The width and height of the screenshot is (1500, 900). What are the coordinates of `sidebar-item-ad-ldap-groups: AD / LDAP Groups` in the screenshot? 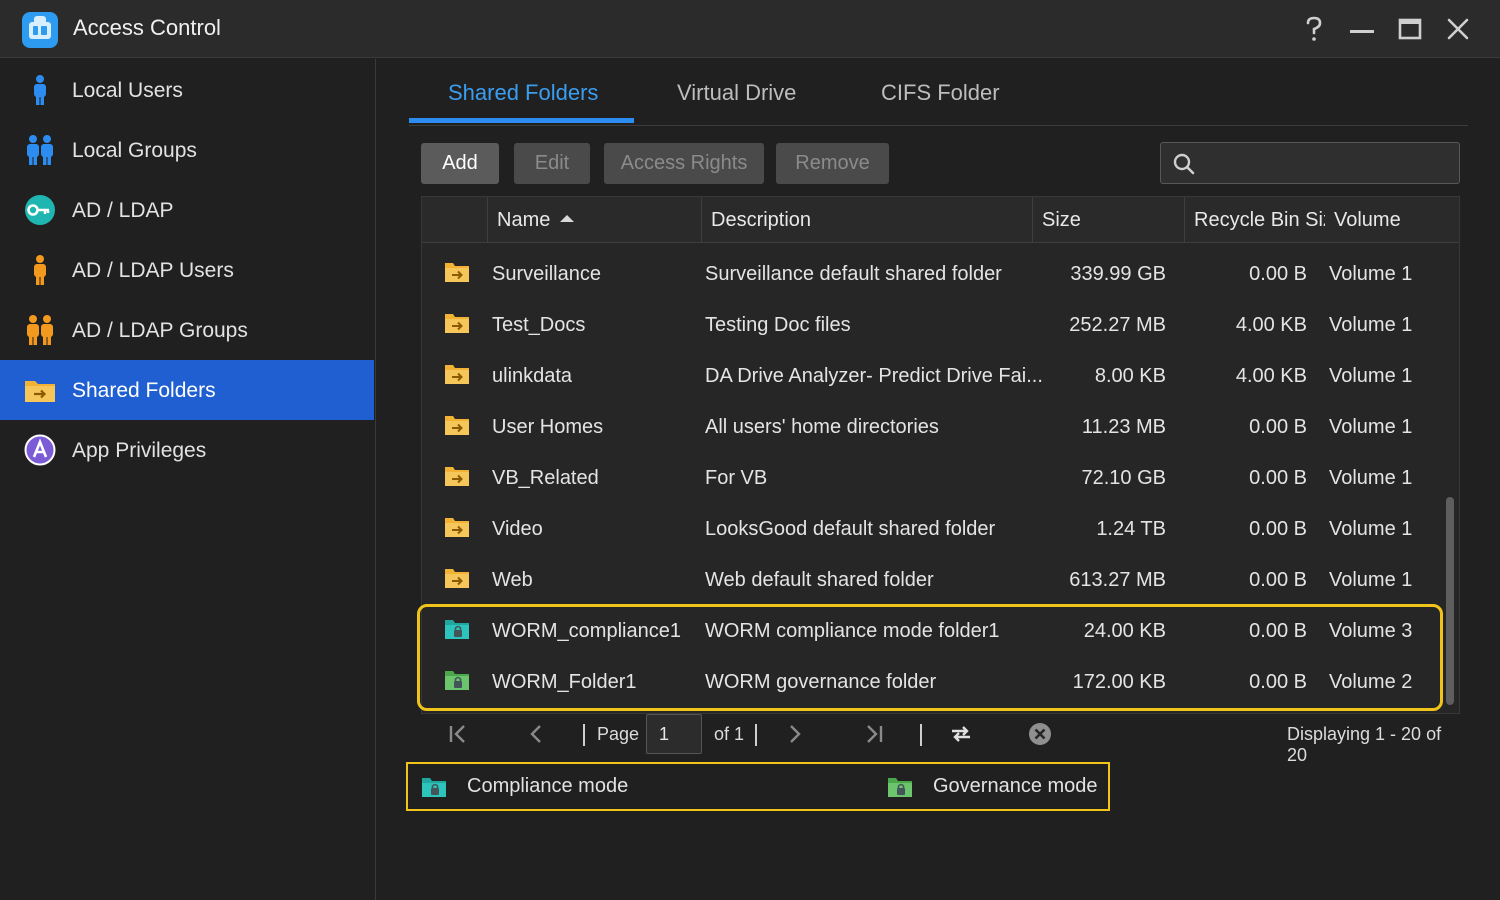 It's located at (187, 330).